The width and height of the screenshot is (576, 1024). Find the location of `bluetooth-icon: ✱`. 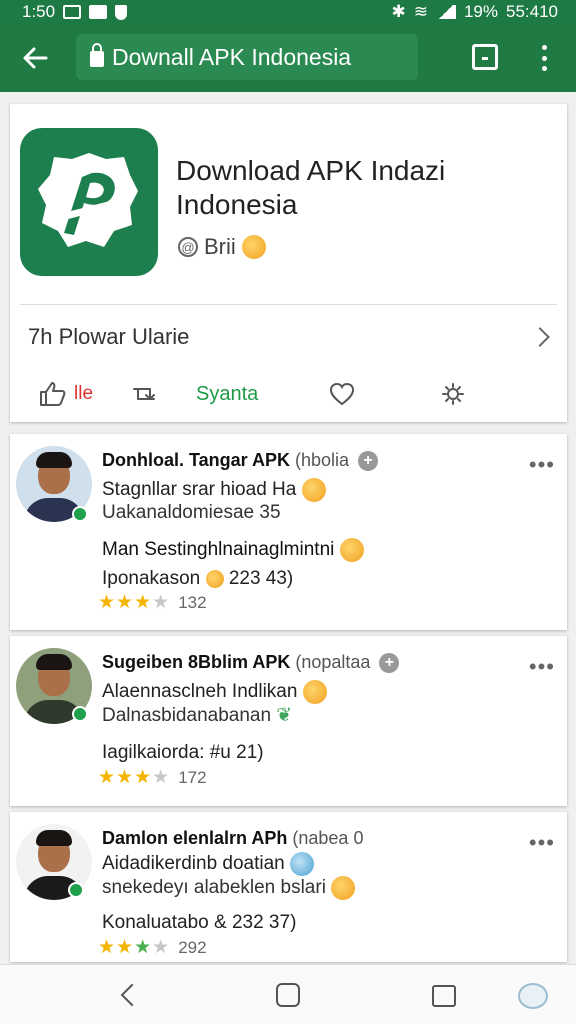

bluetooth-icon: ✱ is located at coordinates (398, 11).